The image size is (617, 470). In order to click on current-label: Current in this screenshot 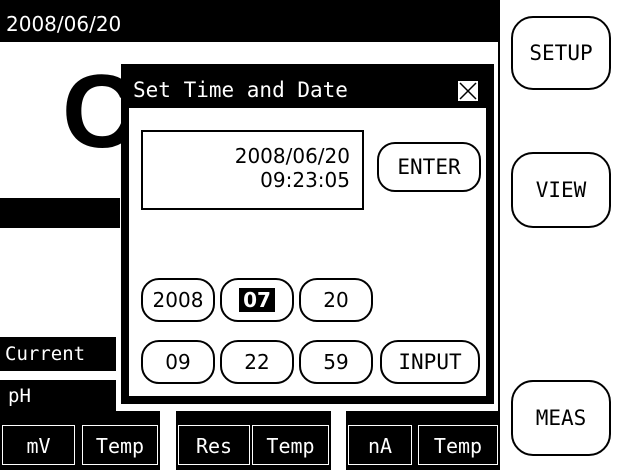, I will do `click(58, 354)`.